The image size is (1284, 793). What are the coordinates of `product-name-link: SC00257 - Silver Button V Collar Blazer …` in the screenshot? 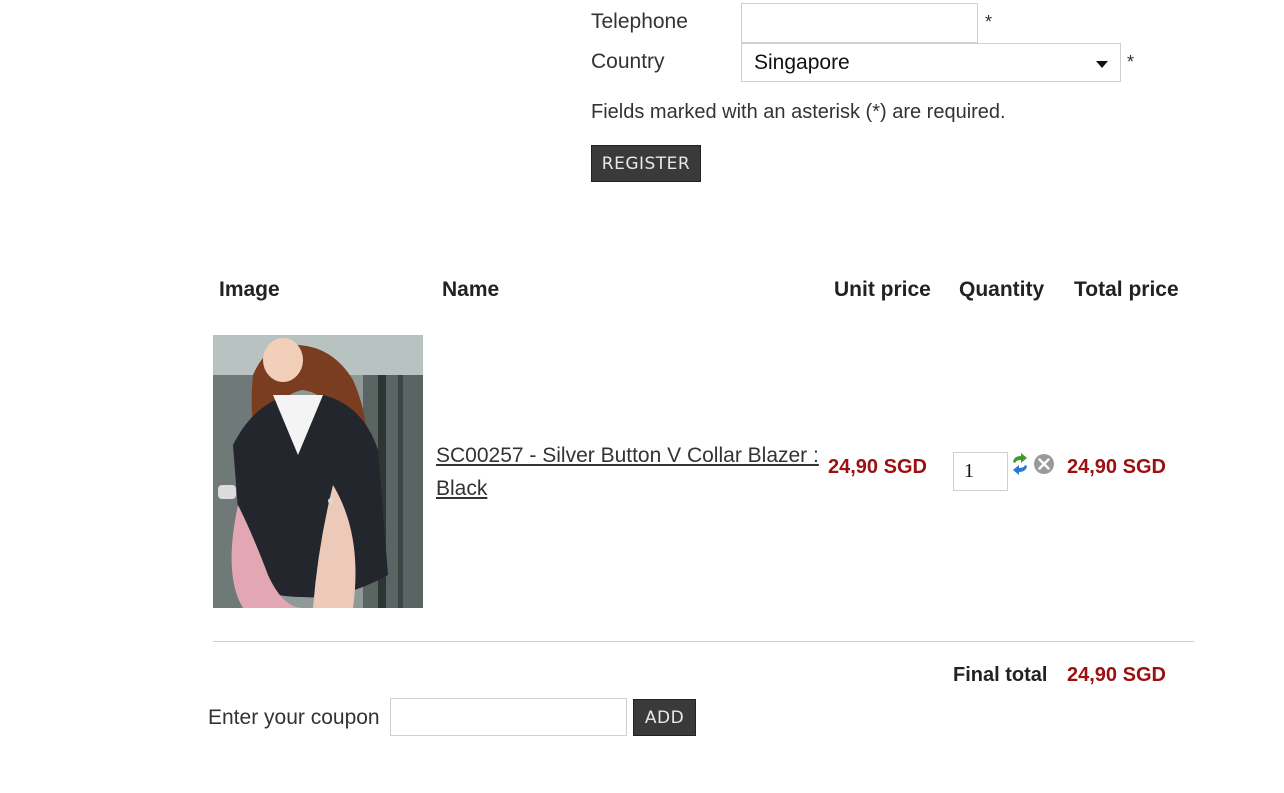 It's located at (629, 472).